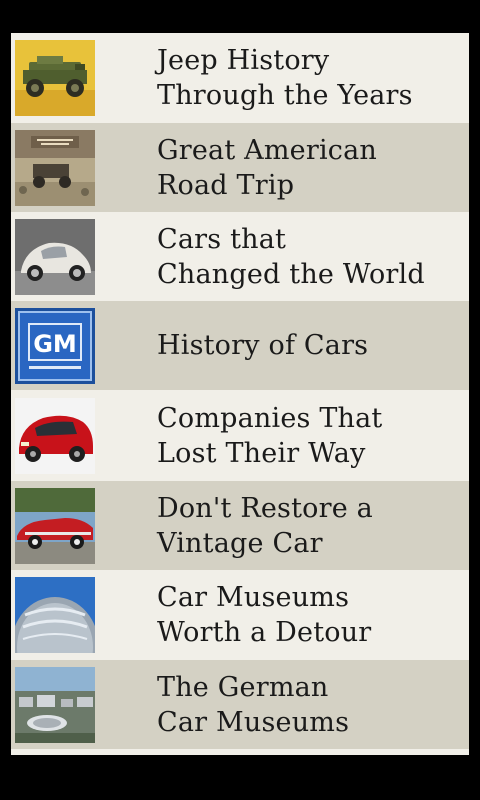 This screenshot has height=800, width=480. I want to click on article-title: Don't Restore a Vintage Car, so click(265, 525).